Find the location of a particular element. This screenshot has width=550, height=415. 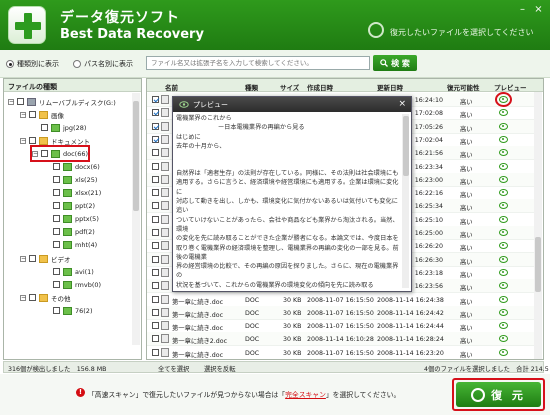

radio-by-path: パス名別に表示 is located at coordinates (103, 64).